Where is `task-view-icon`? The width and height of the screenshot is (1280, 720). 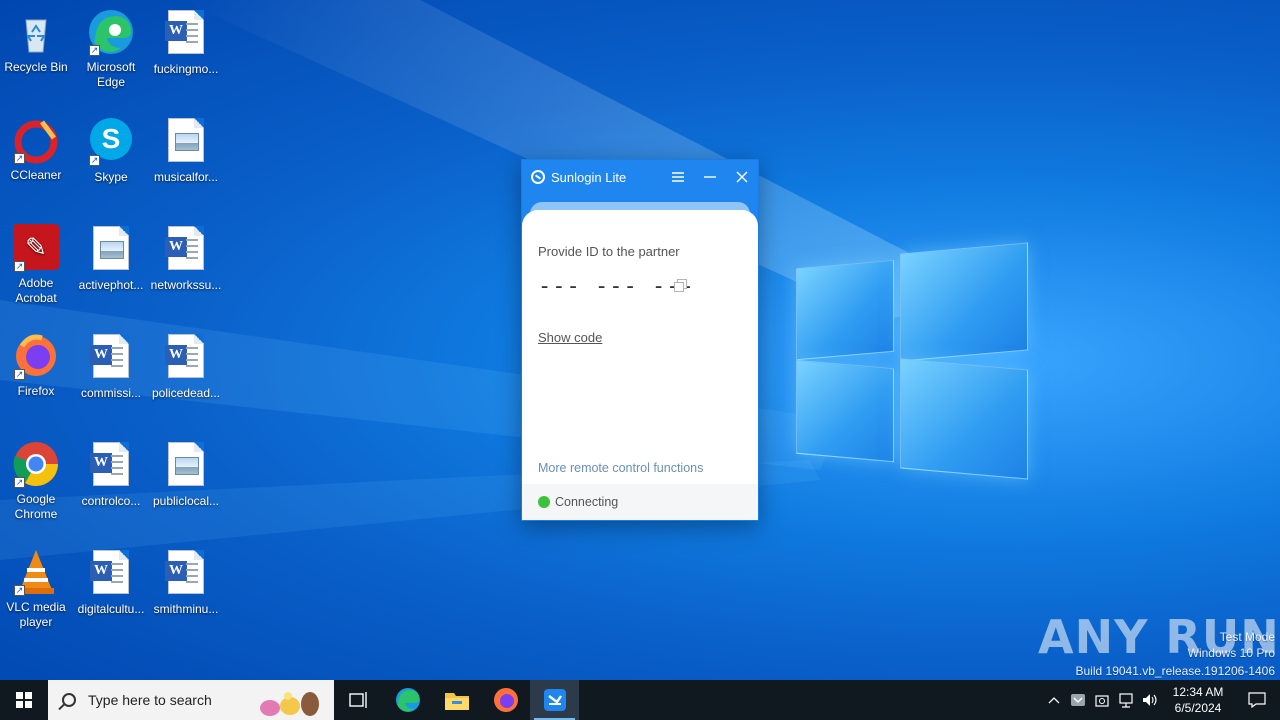 task-view-icon is located at coordinates (357, 700).